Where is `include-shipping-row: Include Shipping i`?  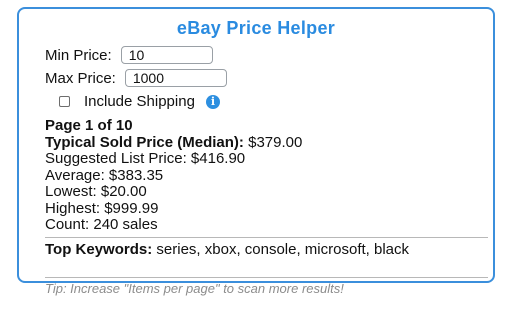
include-shipping-row: Include Shipping i is located at coordinates (139, 101).